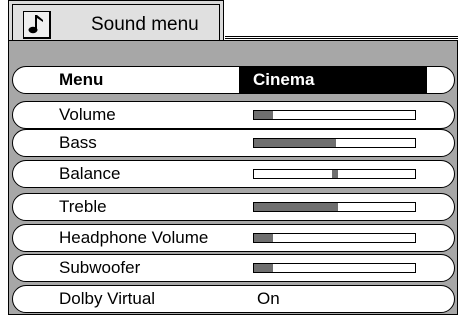  What do you see at coordinates (81, 79) in the screenshot?
I see `menu-row-label: Menu` at bounding box center [81, 79].